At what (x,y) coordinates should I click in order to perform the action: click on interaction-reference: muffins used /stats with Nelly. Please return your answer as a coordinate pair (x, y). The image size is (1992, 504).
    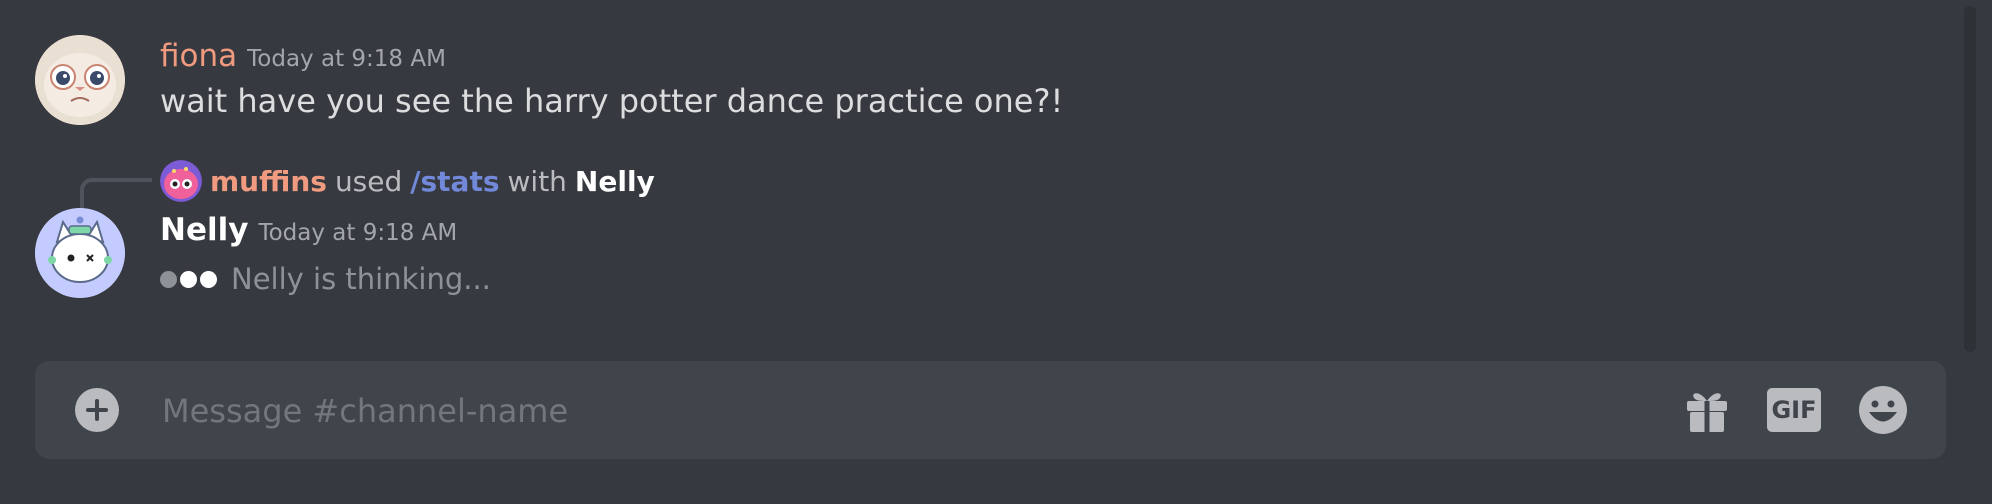
    Looking at the image, I should click on (411, 181).